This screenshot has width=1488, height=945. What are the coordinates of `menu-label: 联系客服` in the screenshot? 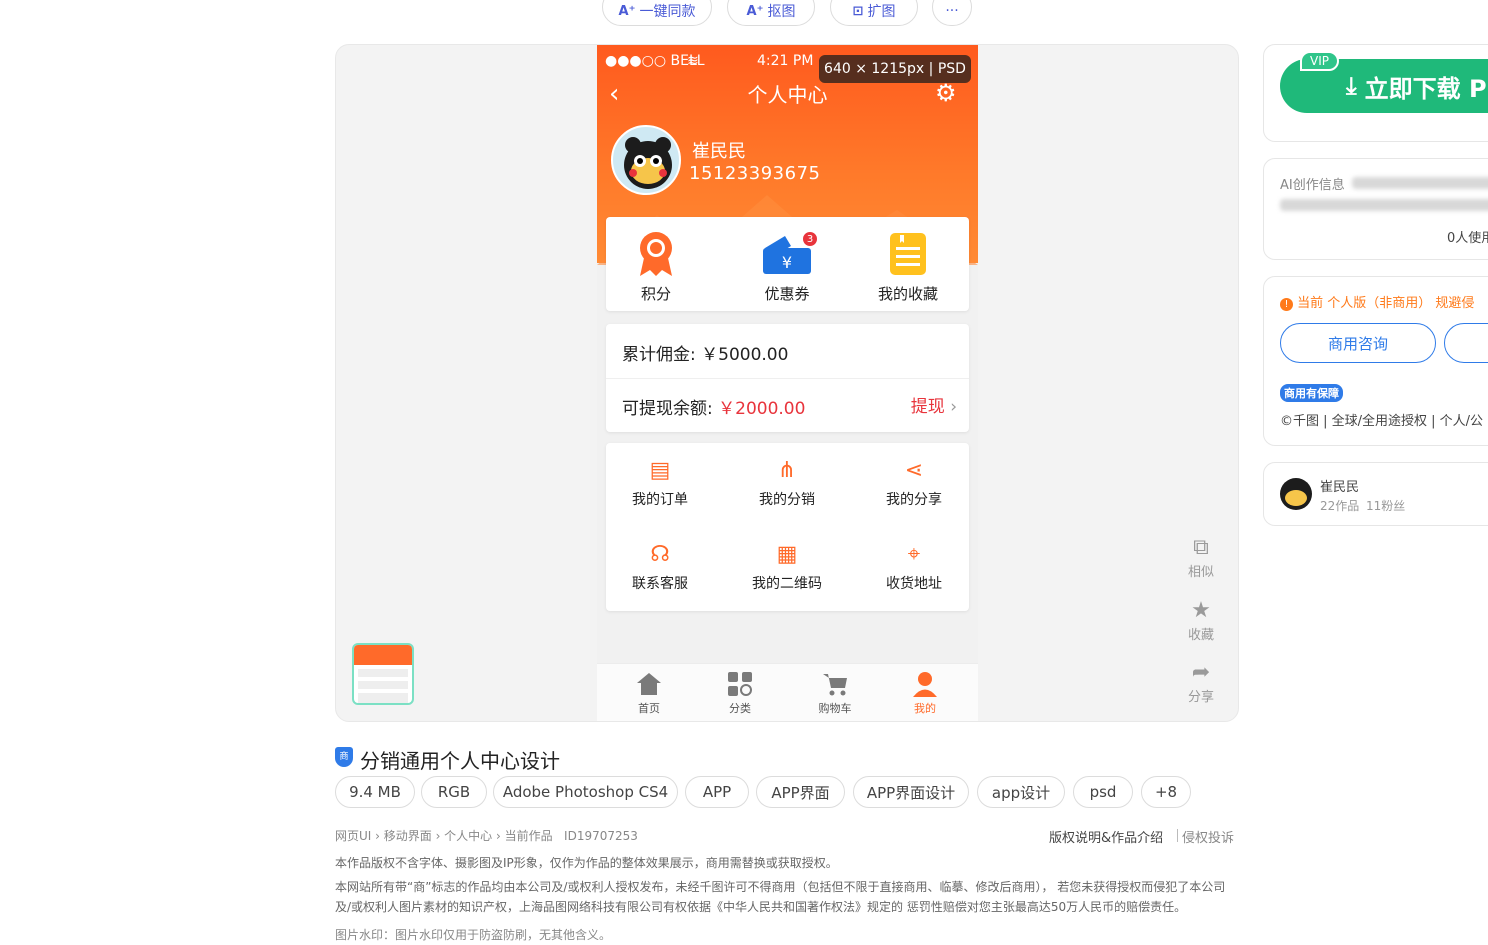 It's located at (660, 584).